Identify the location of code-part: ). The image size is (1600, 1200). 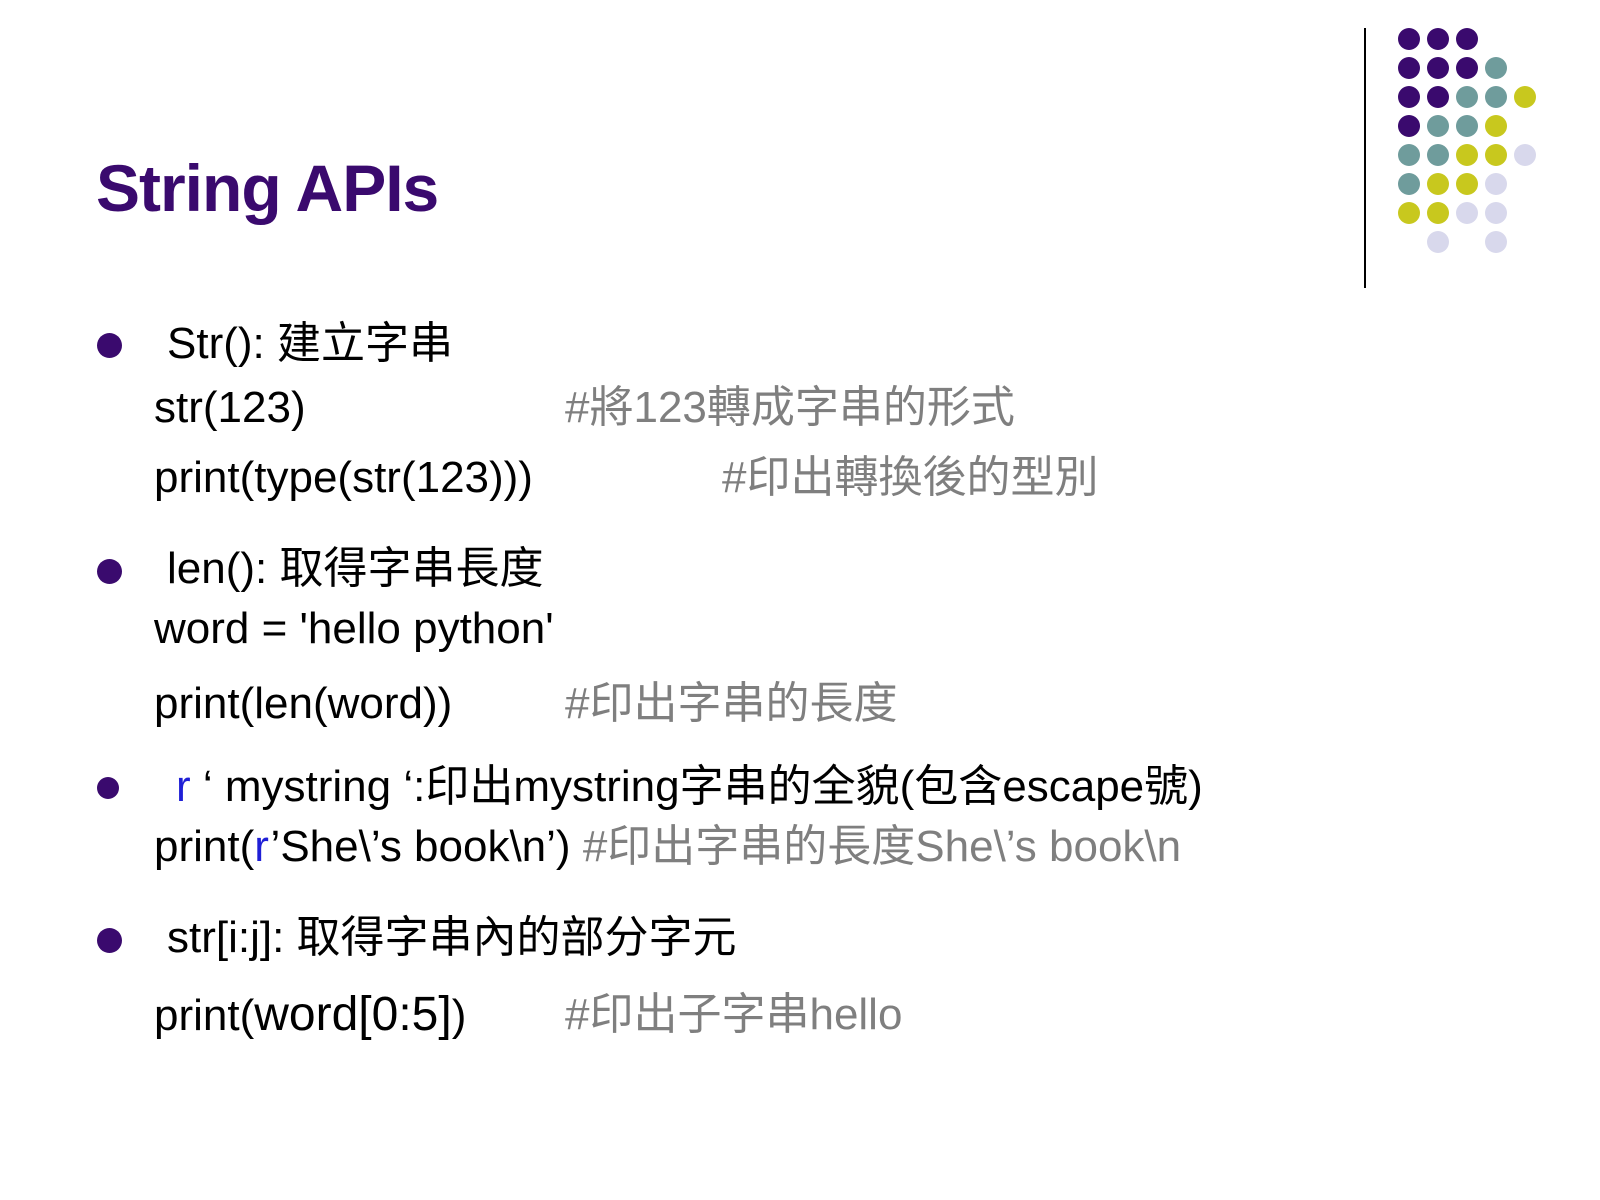
(459, 1015).